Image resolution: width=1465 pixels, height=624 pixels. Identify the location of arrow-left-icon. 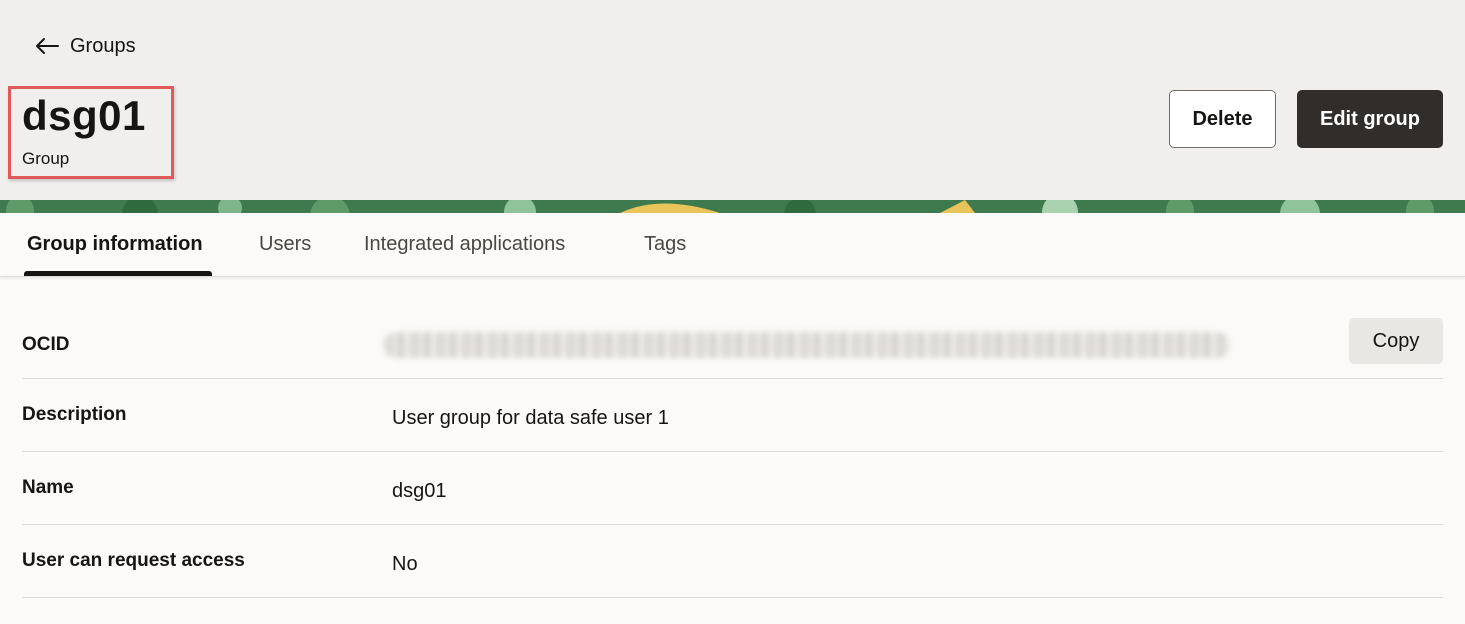
(47, 46).